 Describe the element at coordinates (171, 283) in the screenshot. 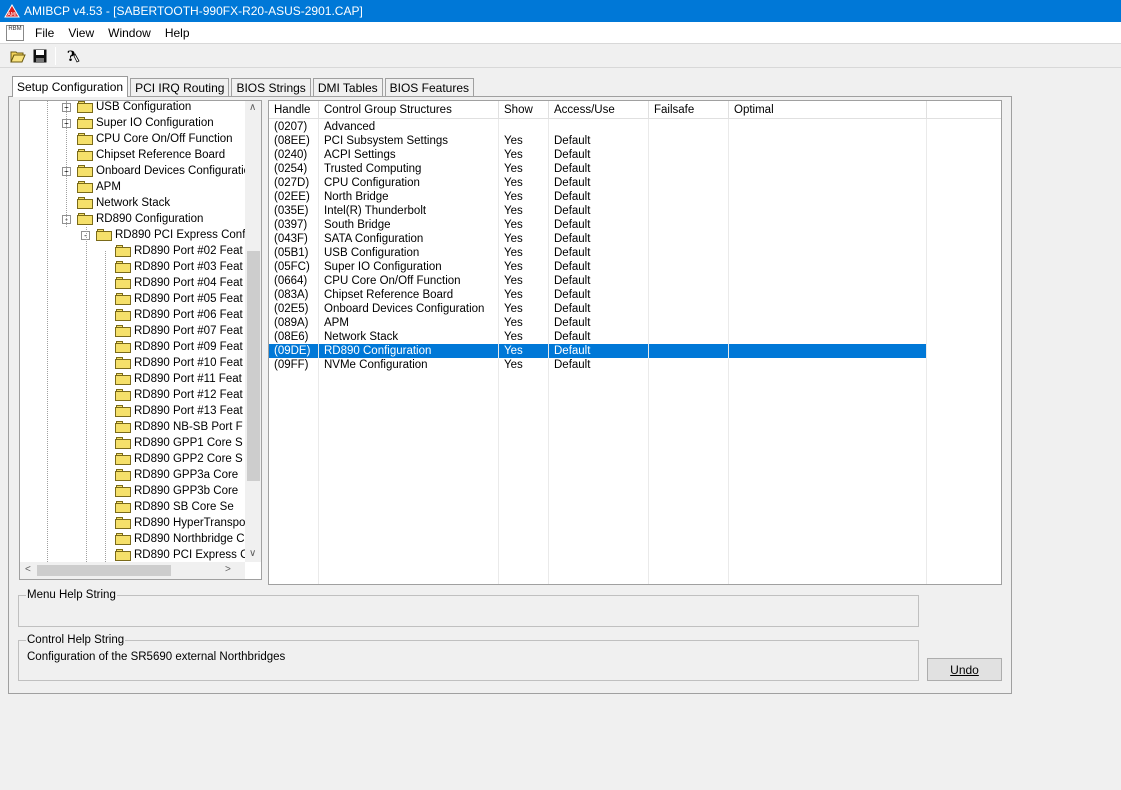

I see `tree-item: RD890 Port #04 Feat` at that location.